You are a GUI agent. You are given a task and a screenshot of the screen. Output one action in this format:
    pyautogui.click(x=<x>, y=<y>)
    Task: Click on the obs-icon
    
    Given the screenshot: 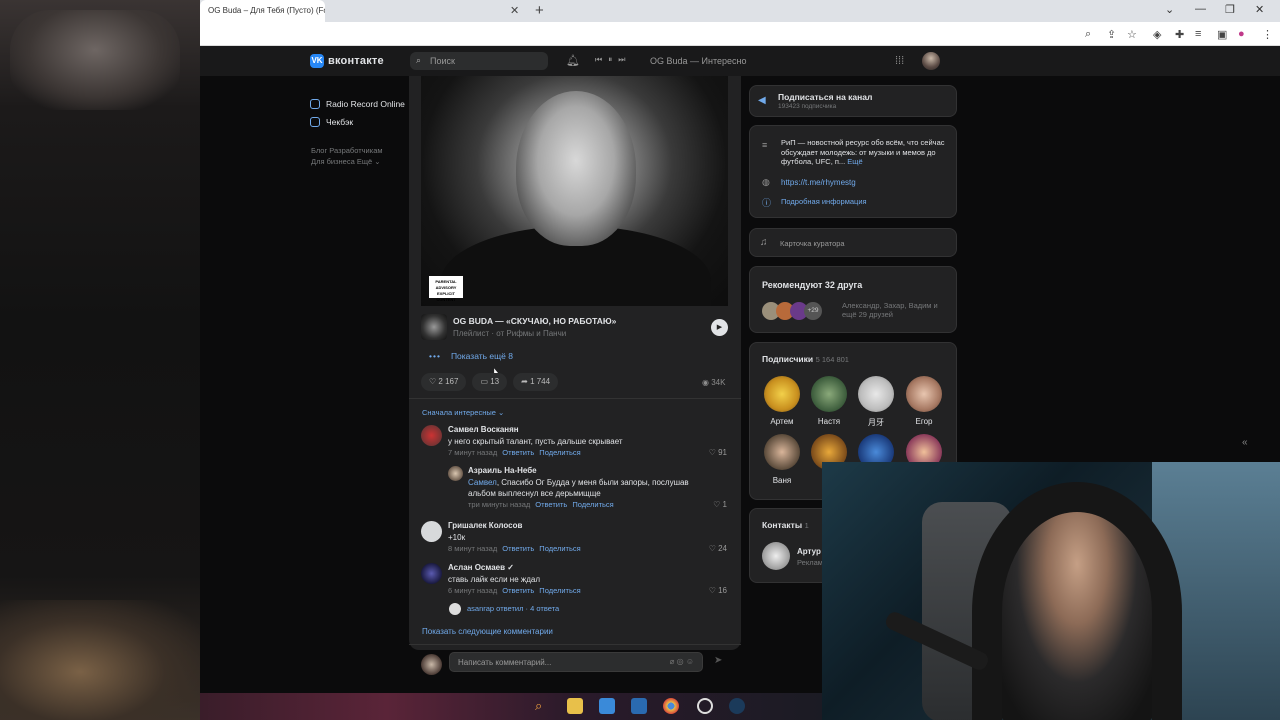 What is the action you would take?
    pyautogui.click(x=705, y=706)
    